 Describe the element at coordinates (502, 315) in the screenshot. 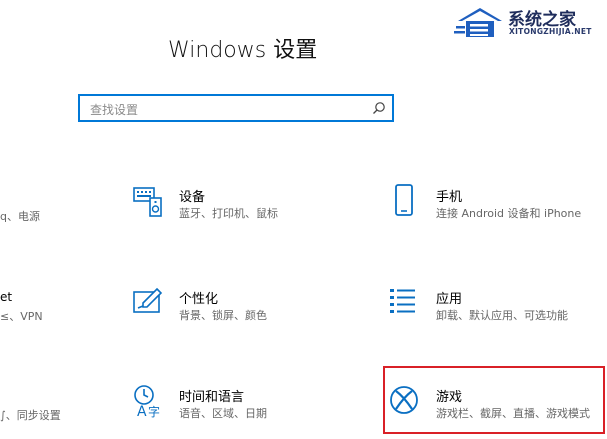

I see `settings-item-desc: 卸载、默认应用、可选功能` at that location.